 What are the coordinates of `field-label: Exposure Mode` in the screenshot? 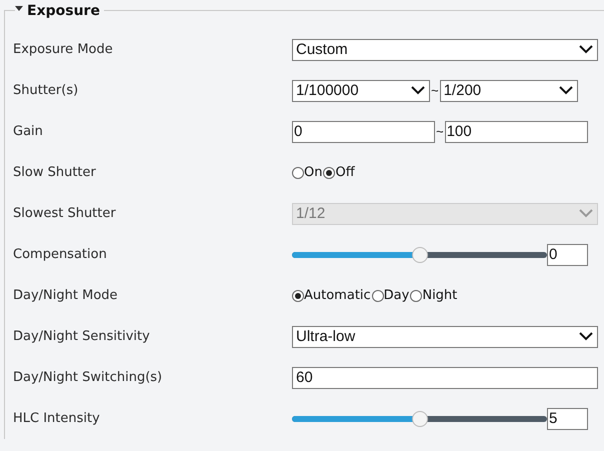 It's located at (63, 49).